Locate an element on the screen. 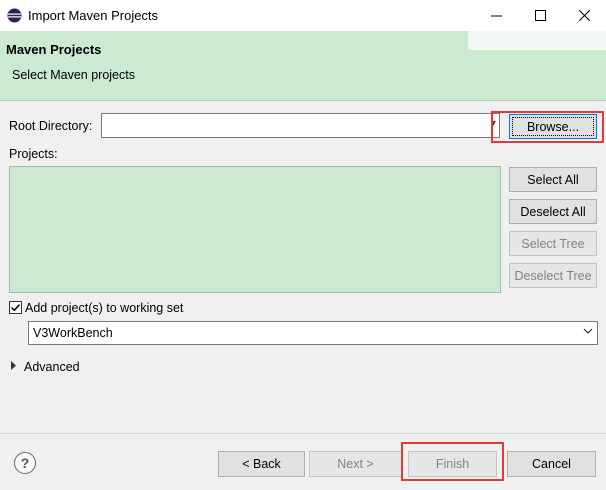 This screenshot has height=490, width=606. root-directory-label: Root Directory: is located at coordinates (51, 126).